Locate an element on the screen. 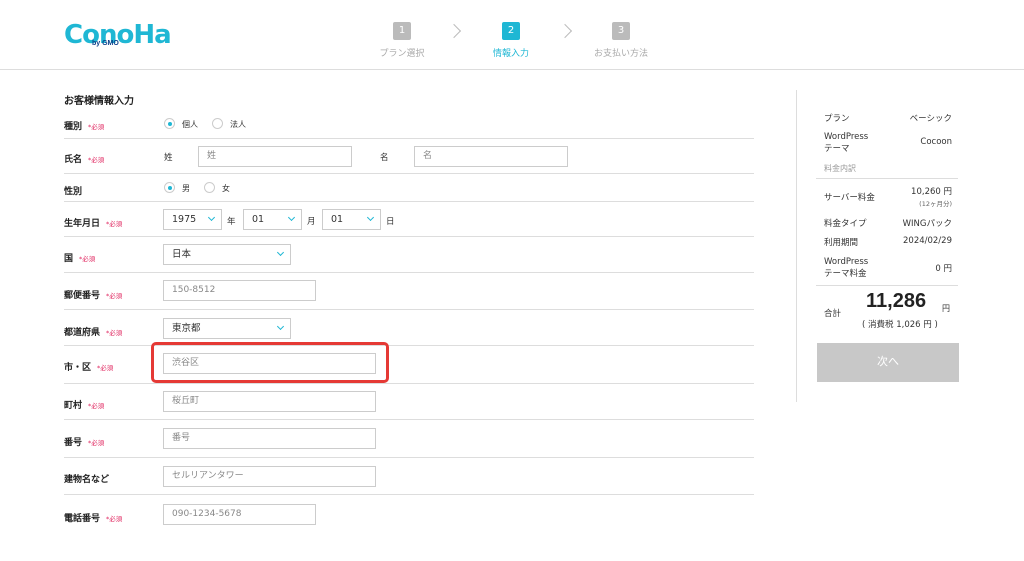  summary-label: WordPress テーマ is located at coordinates (846, 143).